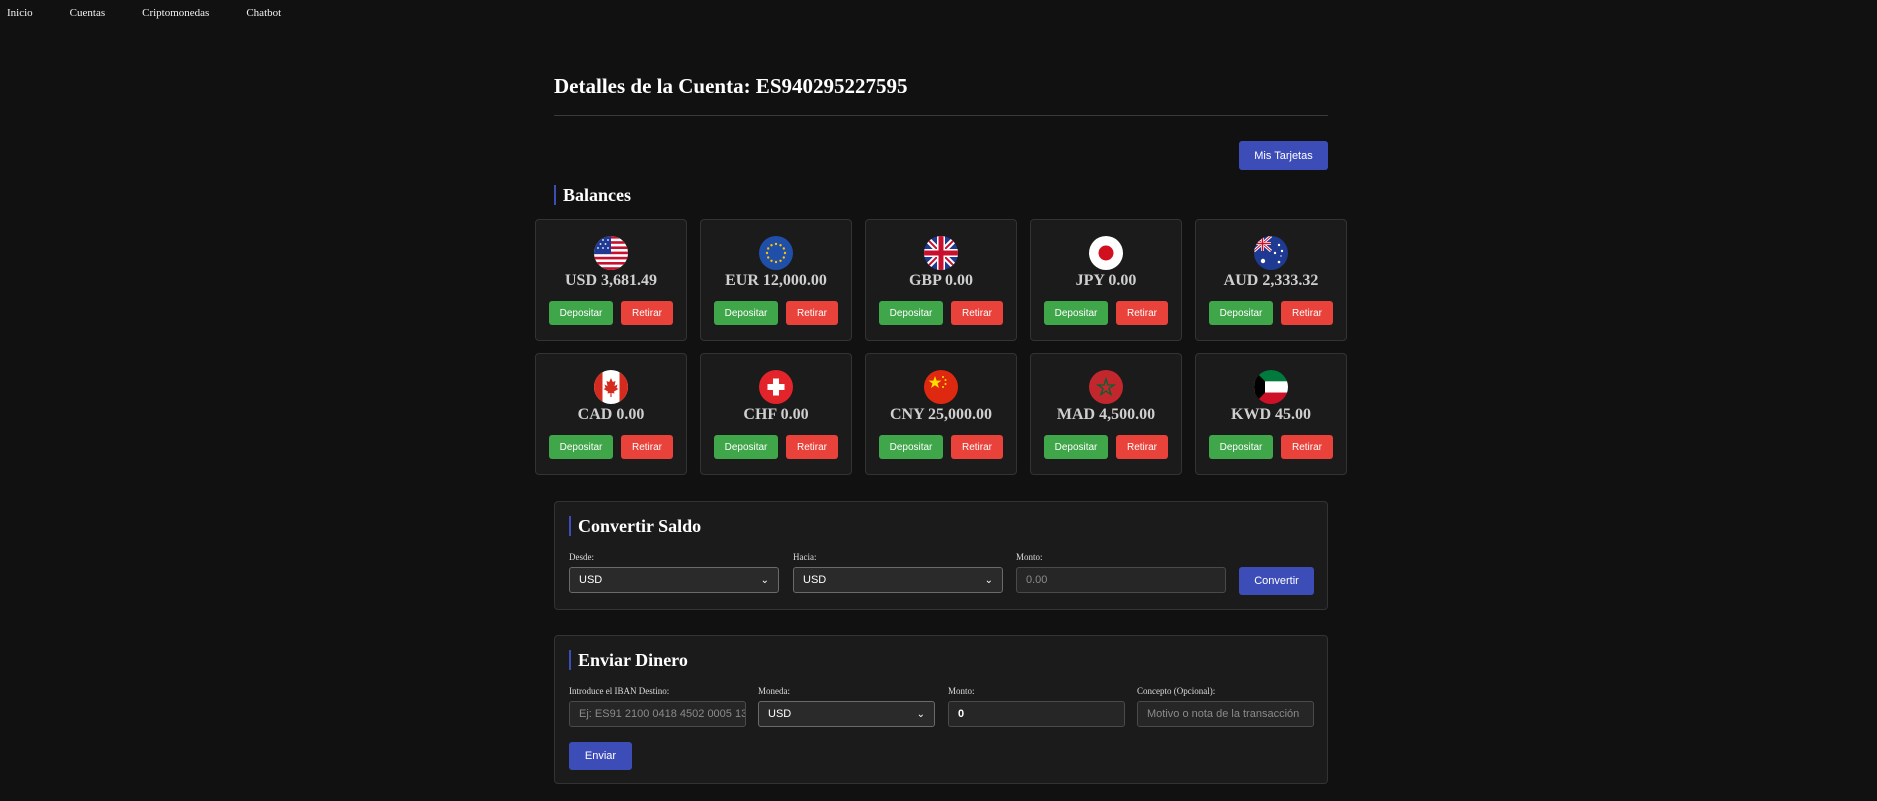 Image resolution: width=1877 pixels, height=801 pixels. I want to click on balance-amount: JPY 0.00, so click(1106, 280).